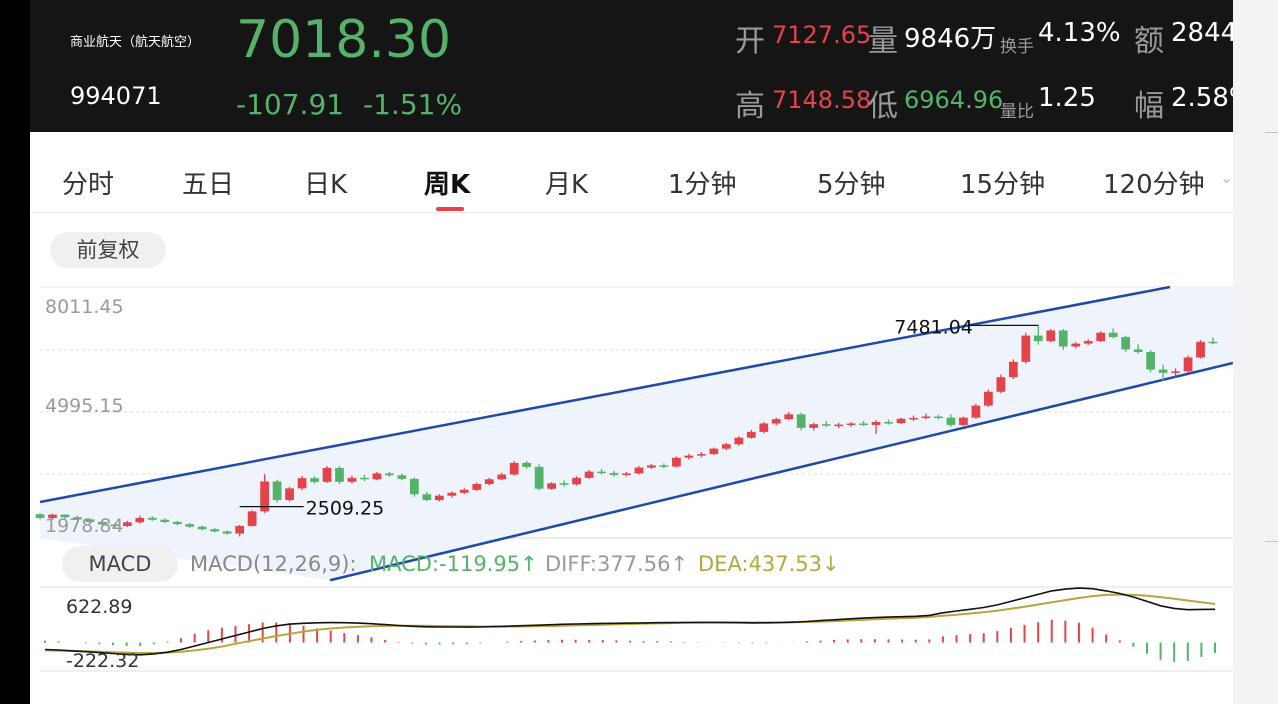 The height and width of the screenshot is (704, 1278). I want to click on diff-line, so click(630, 621).